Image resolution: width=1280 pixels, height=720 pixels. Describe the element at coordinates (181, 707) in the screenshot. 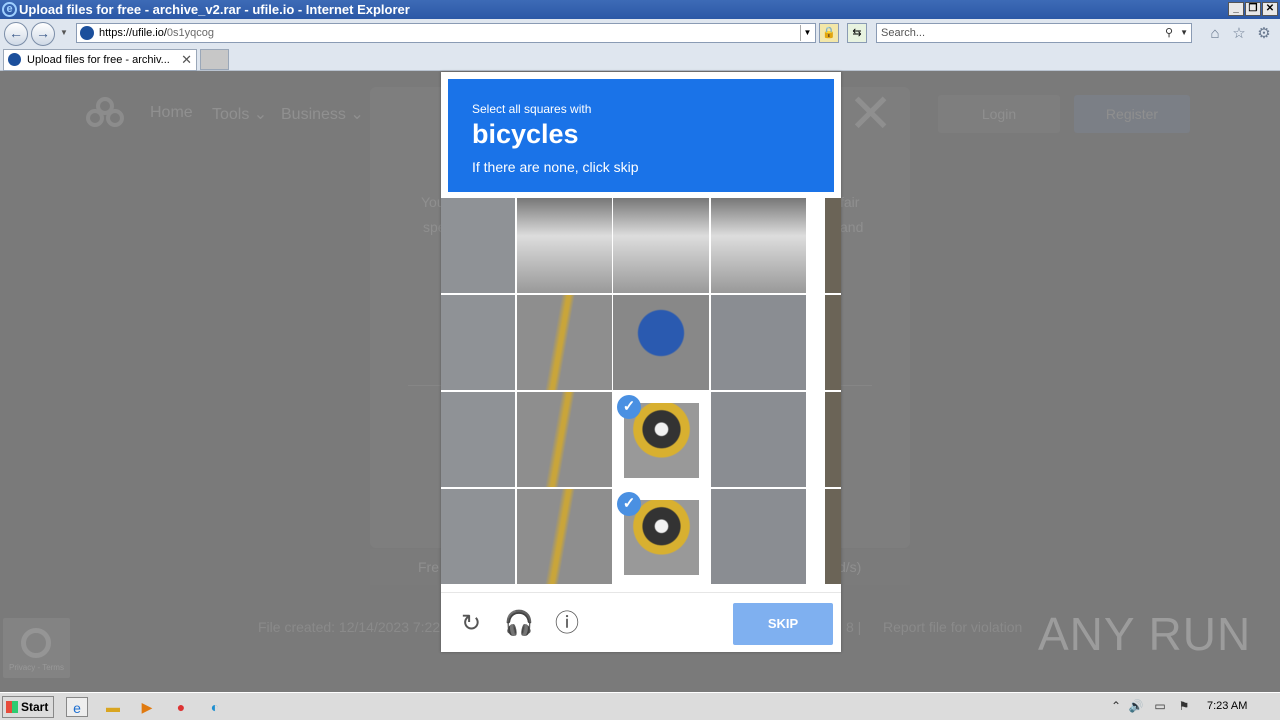

I see `chrome-icon: ●` at that location.